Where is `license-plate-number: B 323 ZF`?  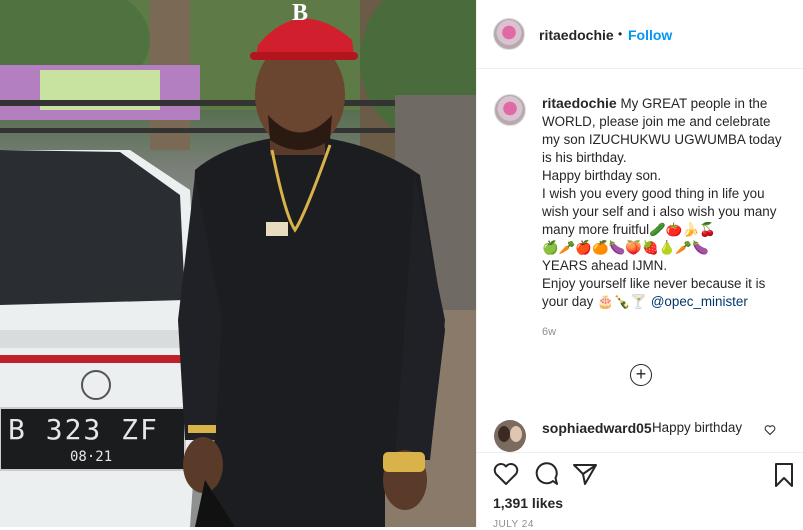
license-plate-number: B 323 ZF is located at coordinates (83, 429).